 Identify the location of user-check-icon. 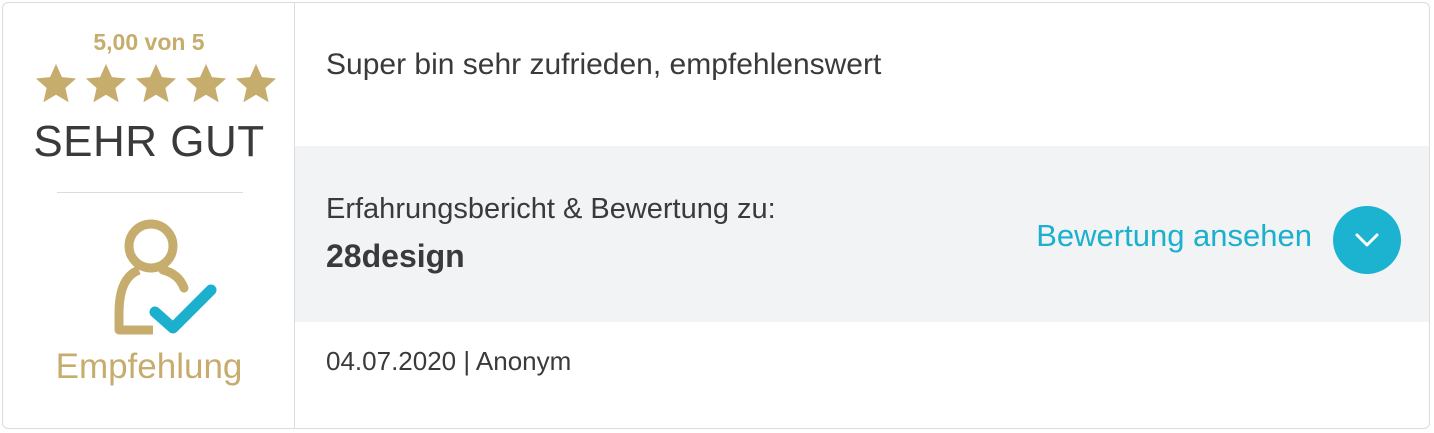
(165, 277).